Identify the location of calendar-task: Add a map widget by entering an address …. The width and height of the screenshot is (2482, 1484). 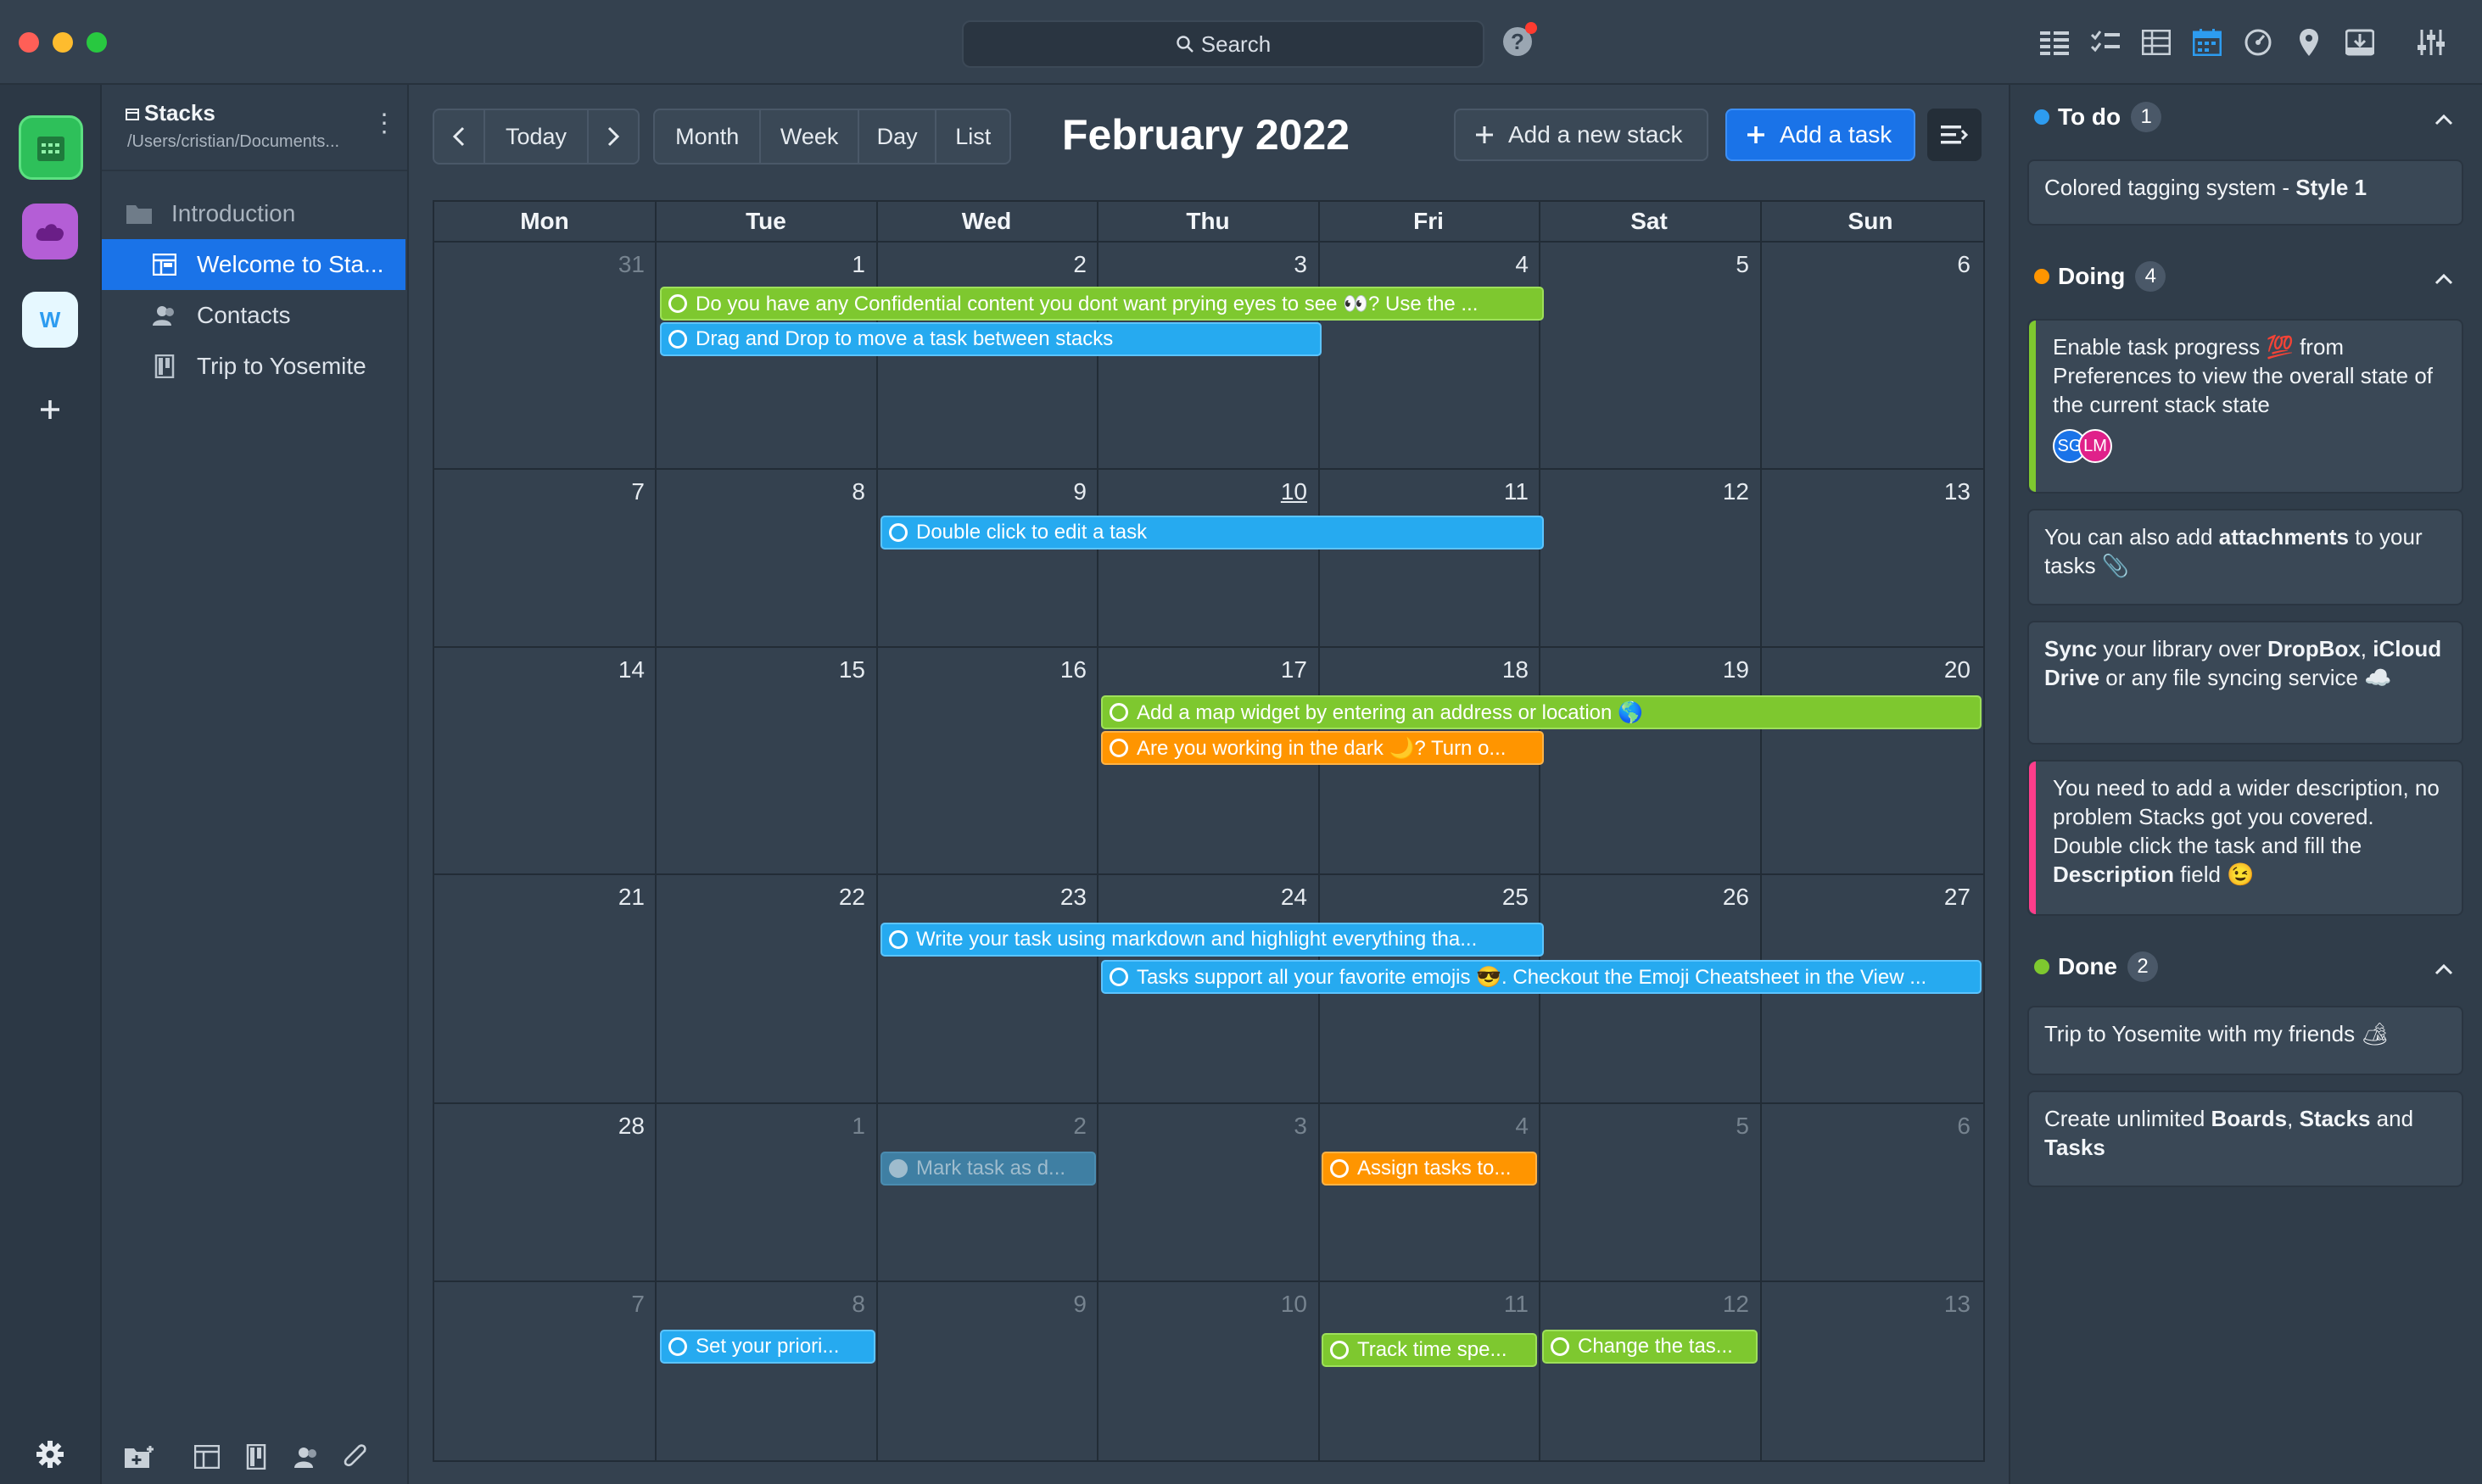
(1542, 712).